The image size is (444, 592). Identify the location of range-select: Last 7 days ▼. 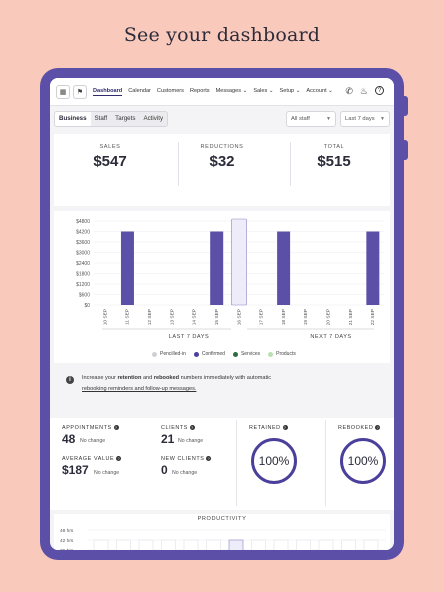
(365, 119).